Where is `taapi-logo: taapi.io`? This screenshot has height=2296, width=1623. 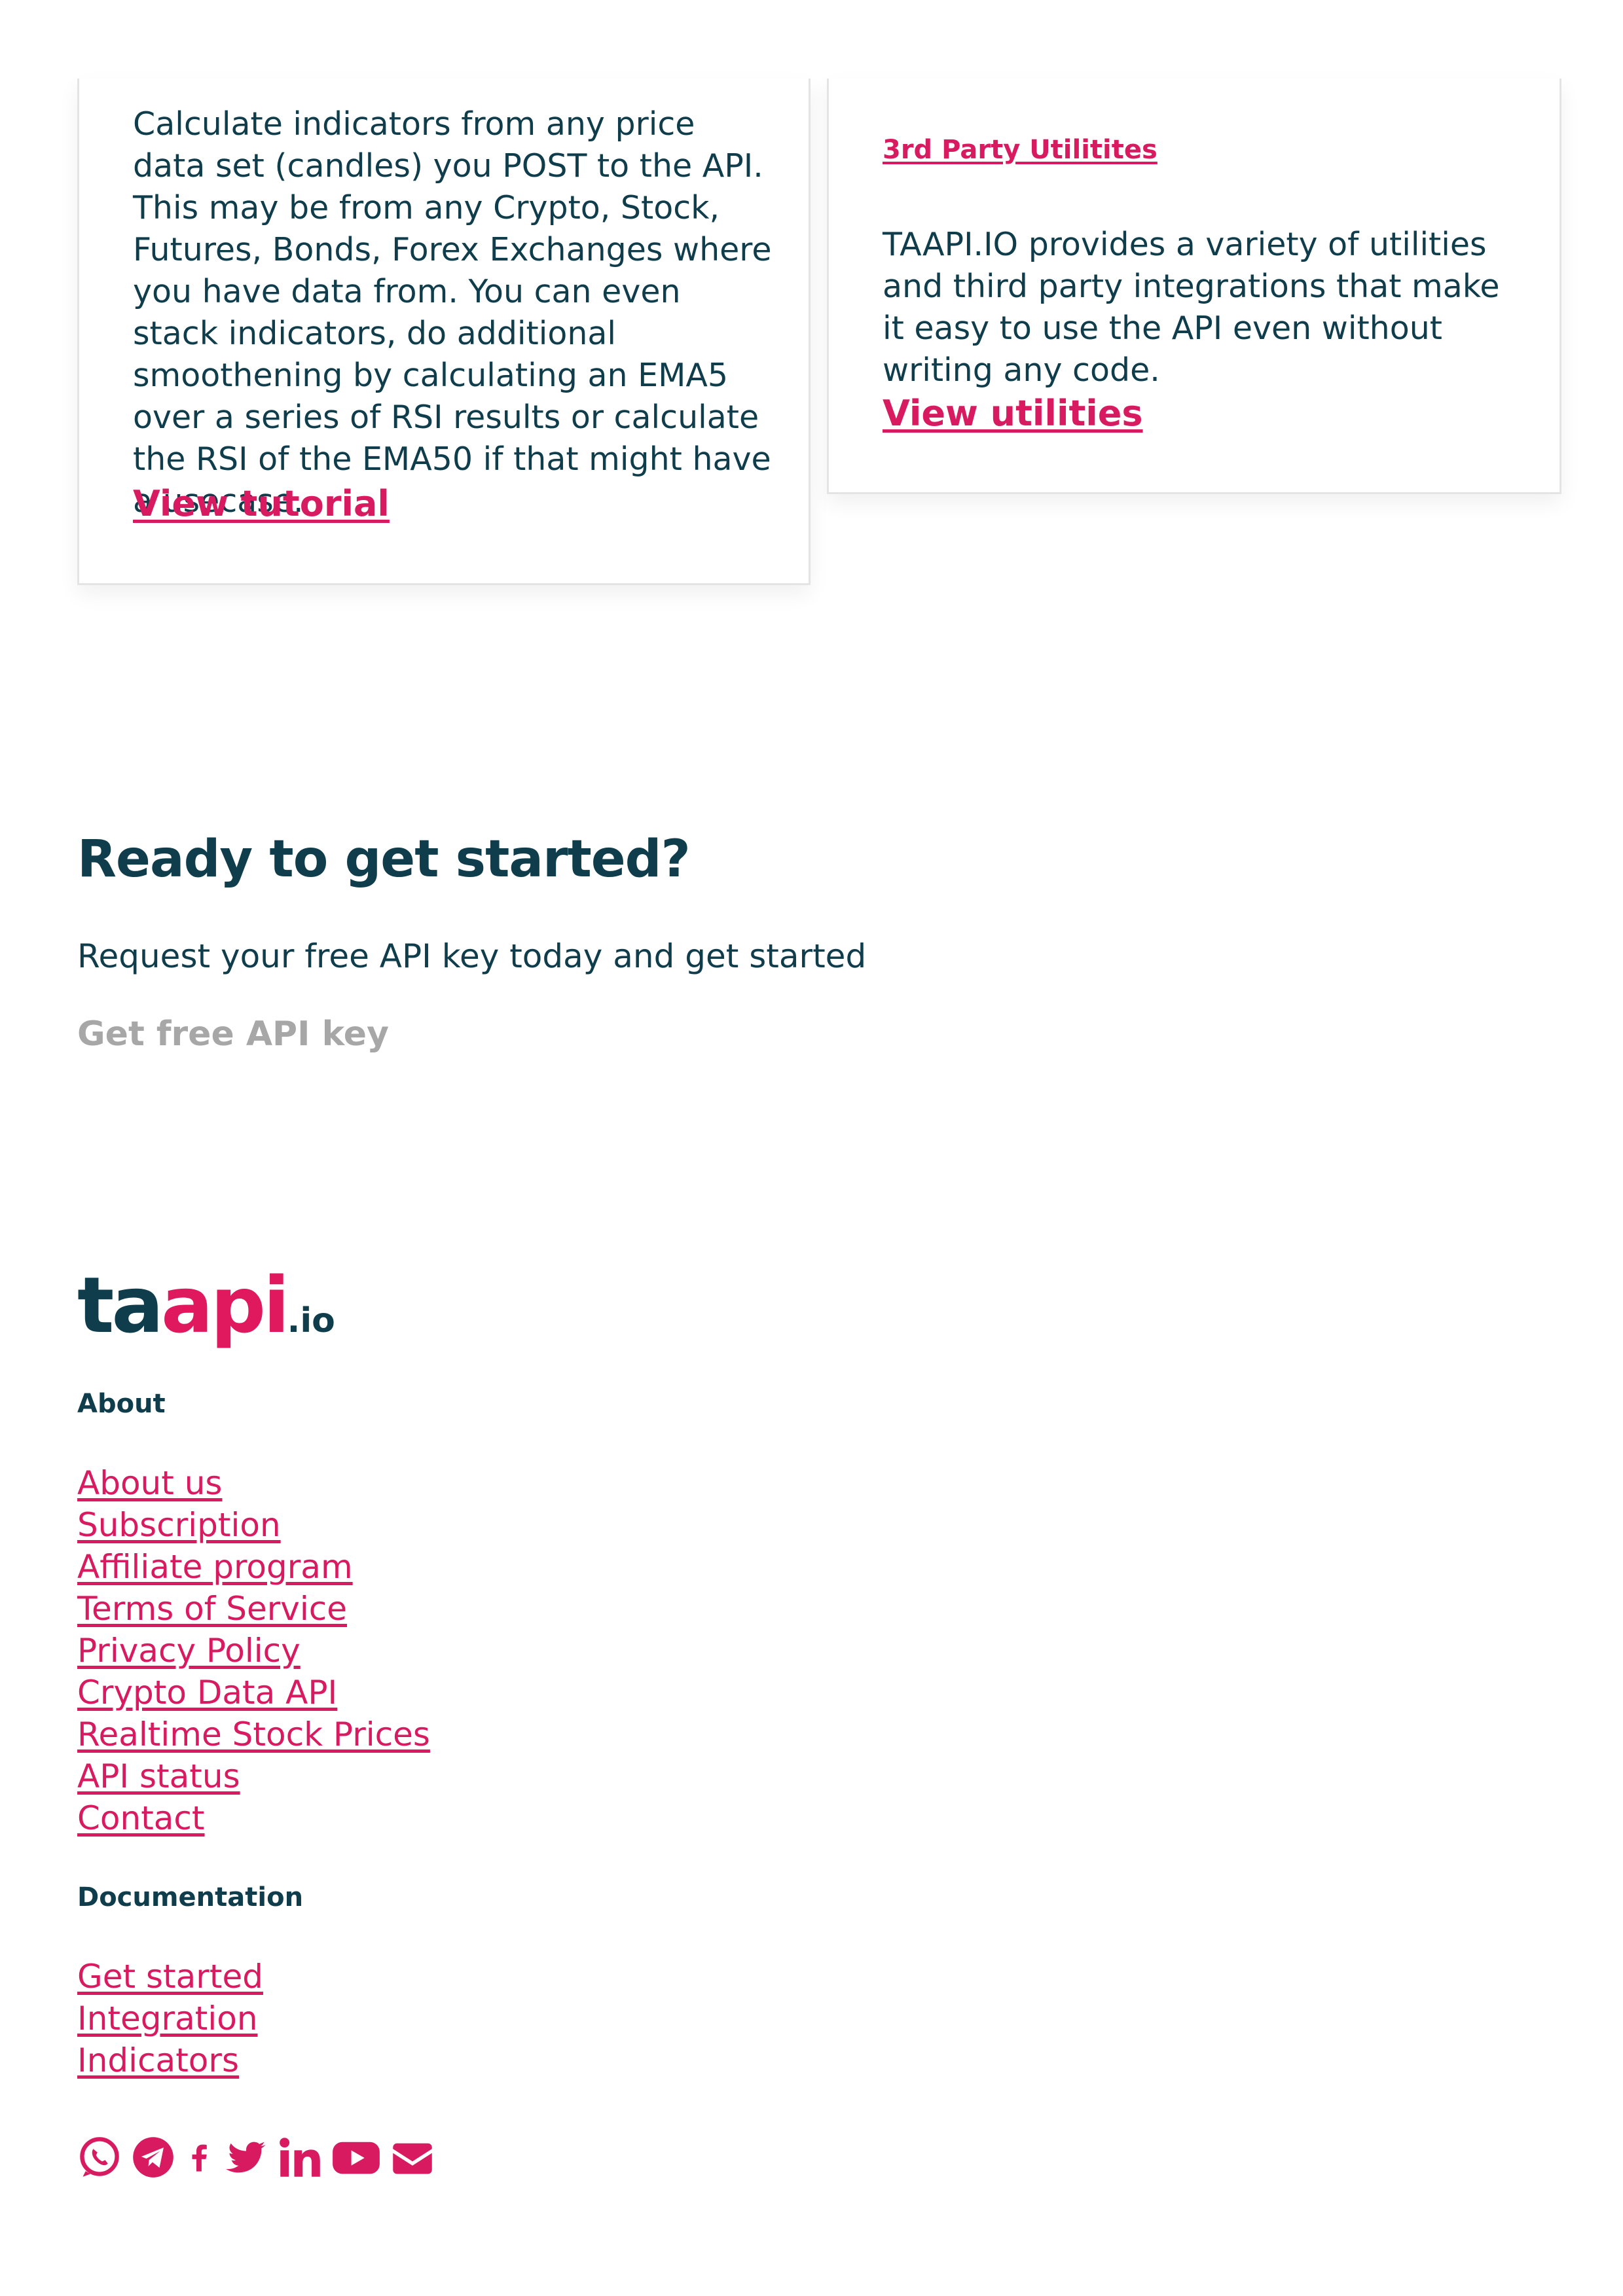 taapi-logo: taapi.io is located at coordinates (206, 1305).